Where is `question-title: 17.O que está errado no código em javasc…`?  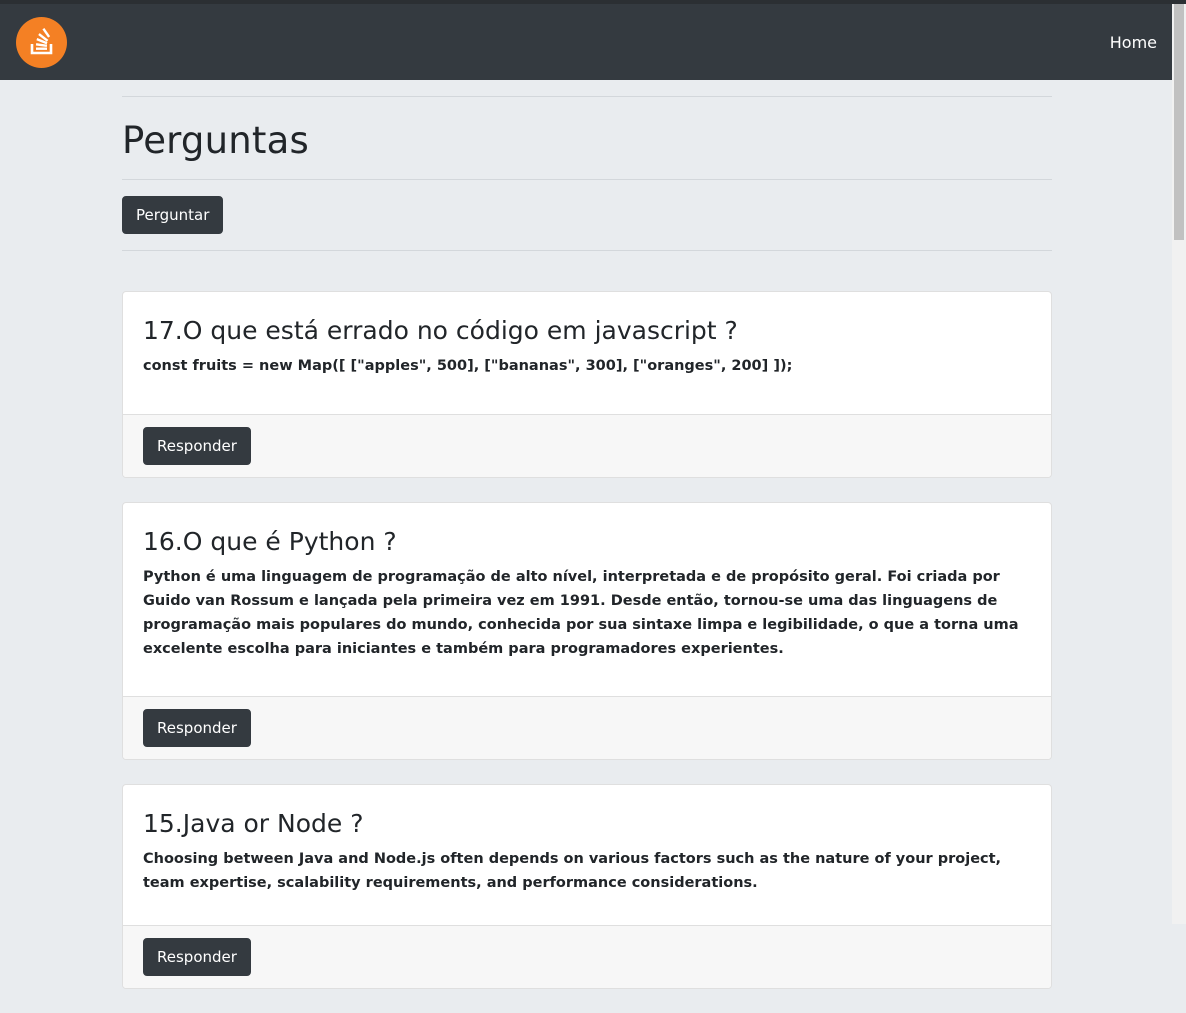 question-title: 17.O que está errado no código em javasc… is located at coordinates (440, 330).